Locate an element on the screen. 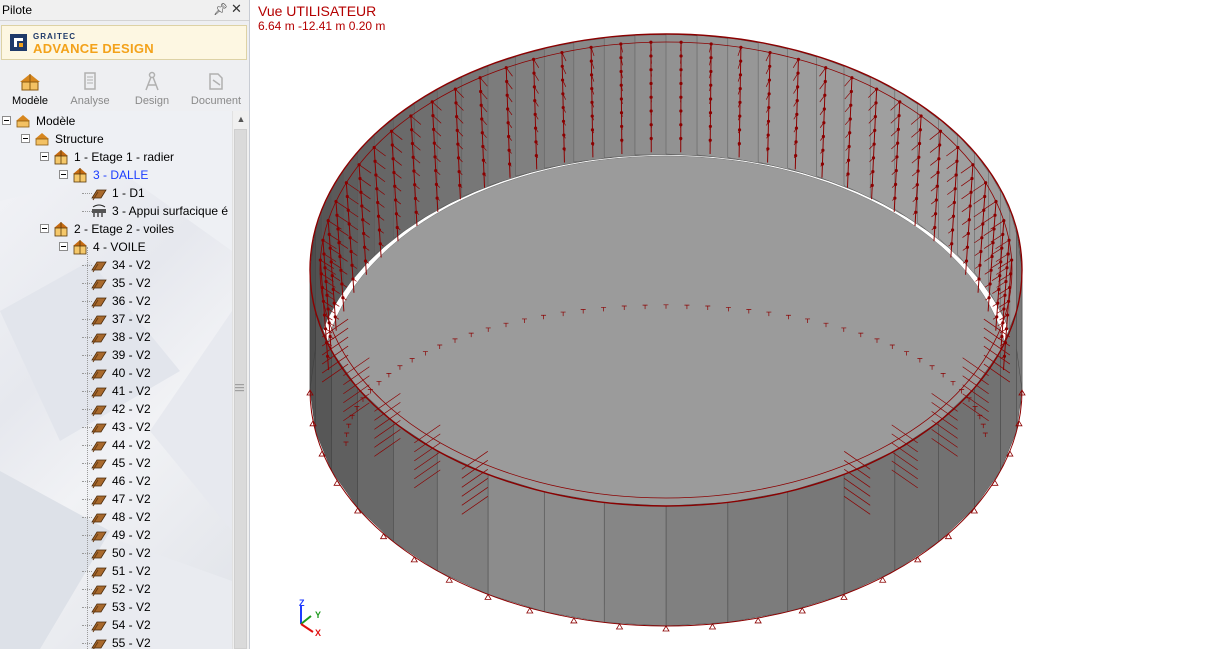  tree-guide-line is located at coordinates (87, 448).